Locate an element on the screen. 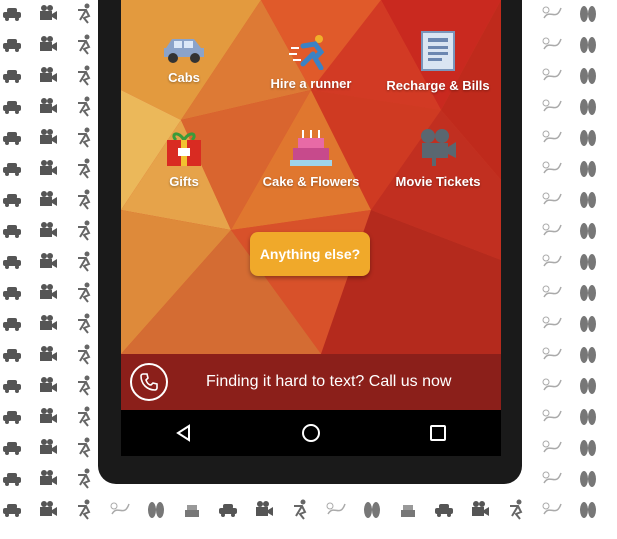 The image size is (617, 539). bill-icon is located at coordinates (438, 51).